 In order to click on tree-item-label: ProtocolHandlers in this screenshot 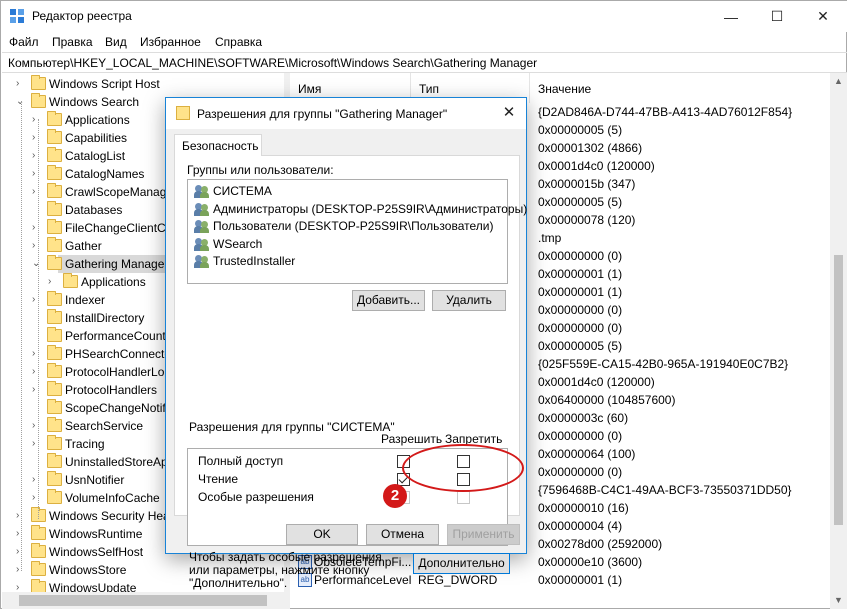, I will do `click(111, 390)`.